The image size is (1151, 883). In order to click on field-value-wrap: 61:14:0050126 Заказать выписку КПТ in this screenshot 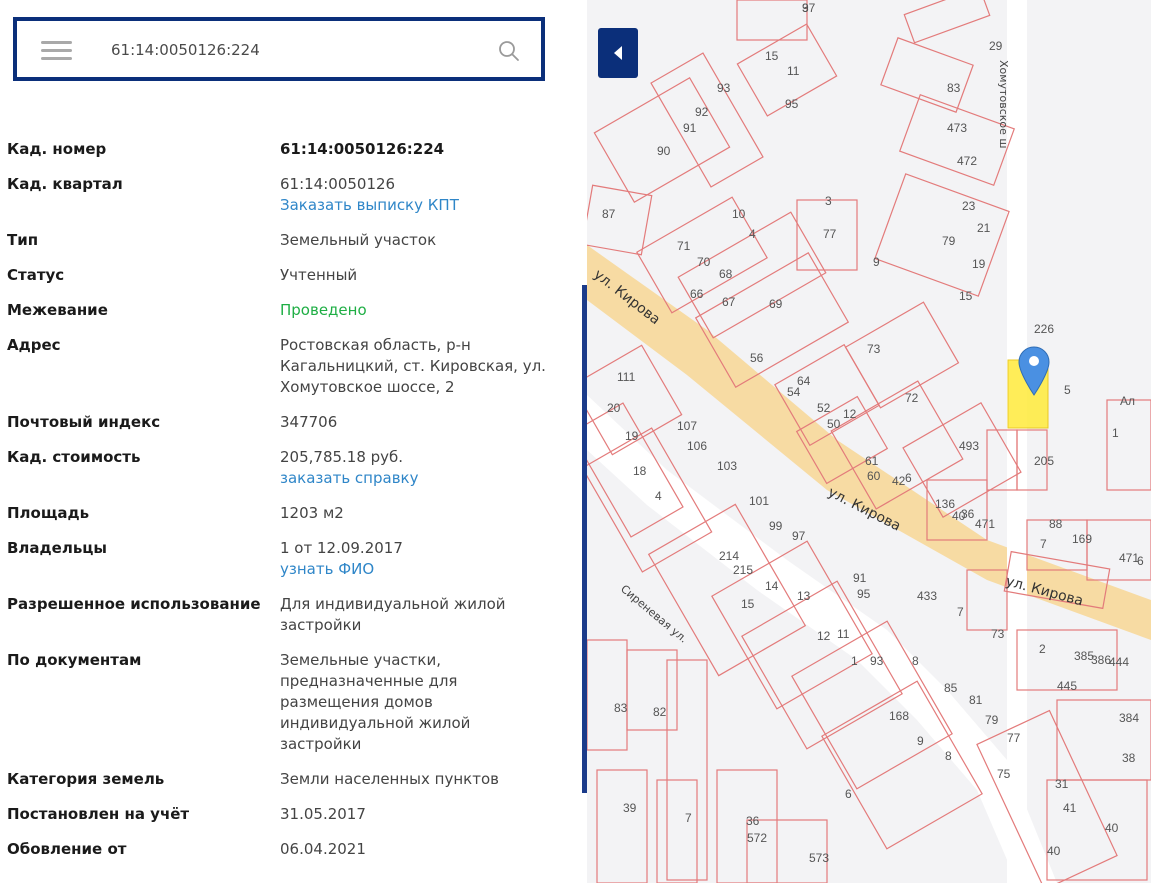, I will do `click(415, 195)`.